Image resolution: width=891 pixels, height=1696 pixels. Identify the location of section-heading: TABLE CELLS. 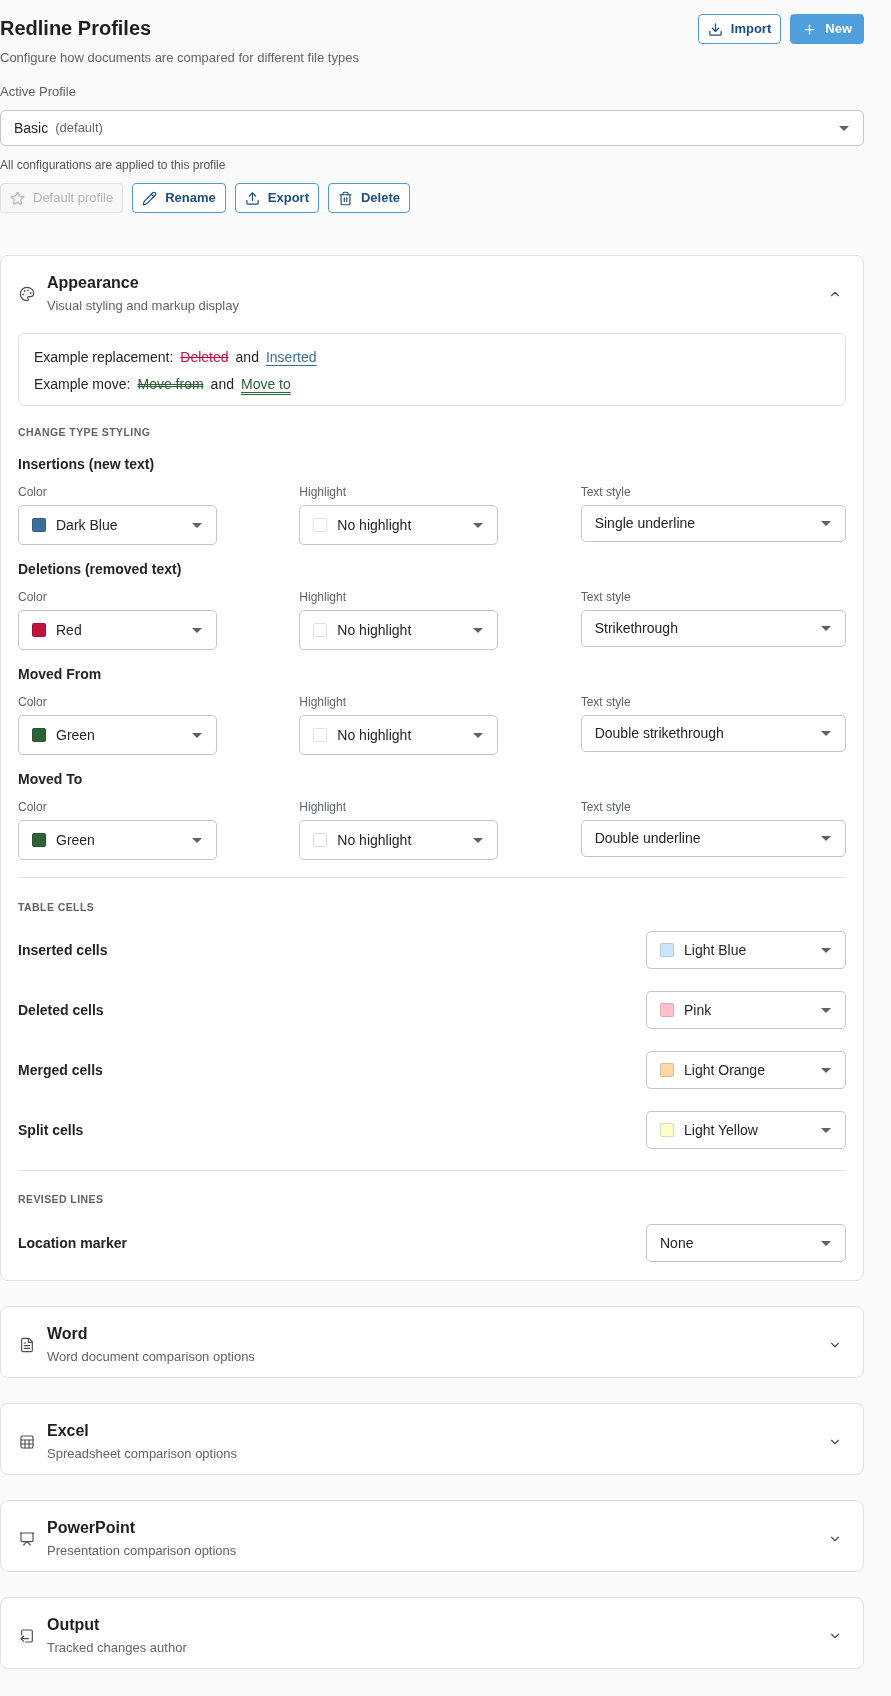
(57, 907).